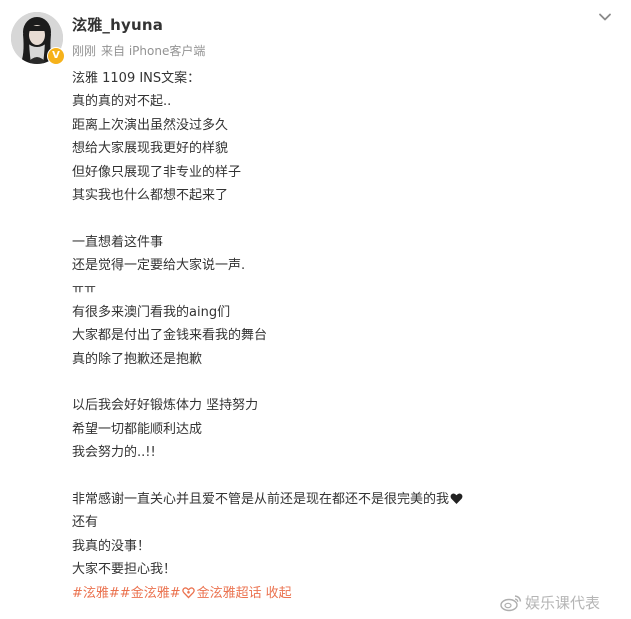  Describe the element at coordinates (84, 51) in the screenshot. I see `post-time: 刚刚` at that location.